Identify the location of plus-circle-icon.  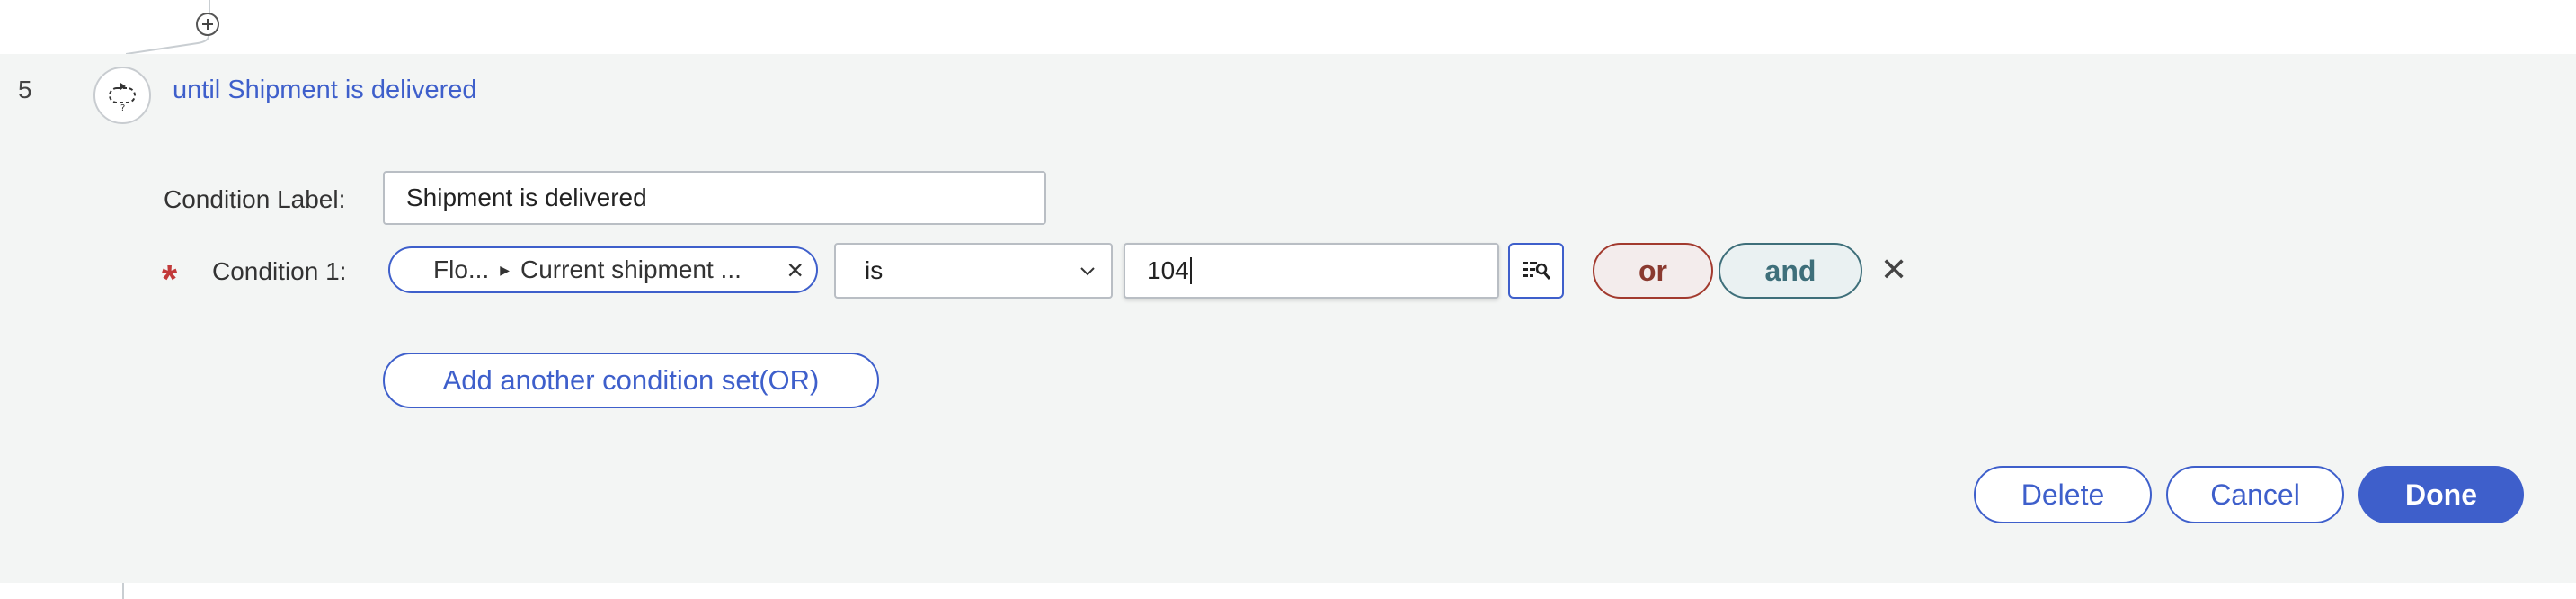
(207, 24).